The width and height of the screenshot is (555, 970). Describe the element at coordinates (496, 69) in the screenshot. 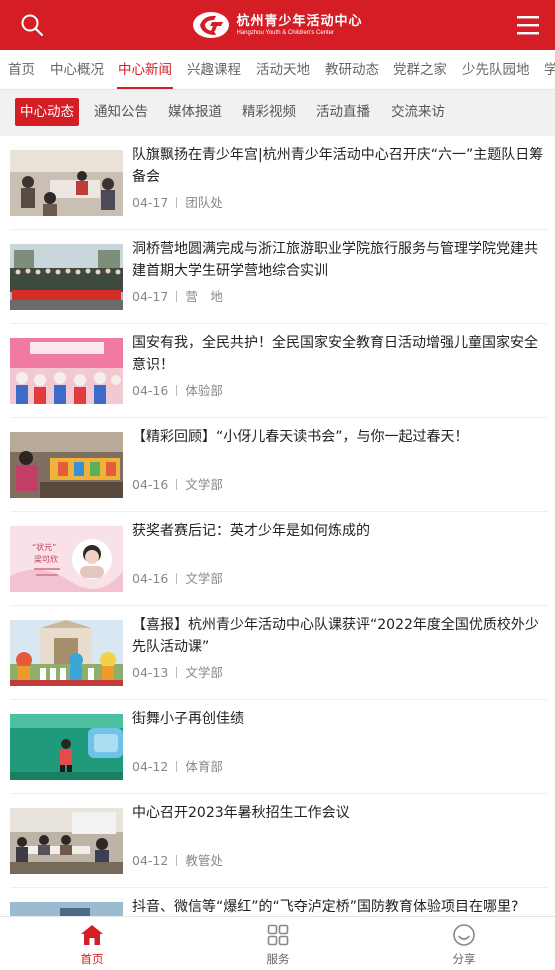

I see `nav-pioneers: 少先队园地` at that location.